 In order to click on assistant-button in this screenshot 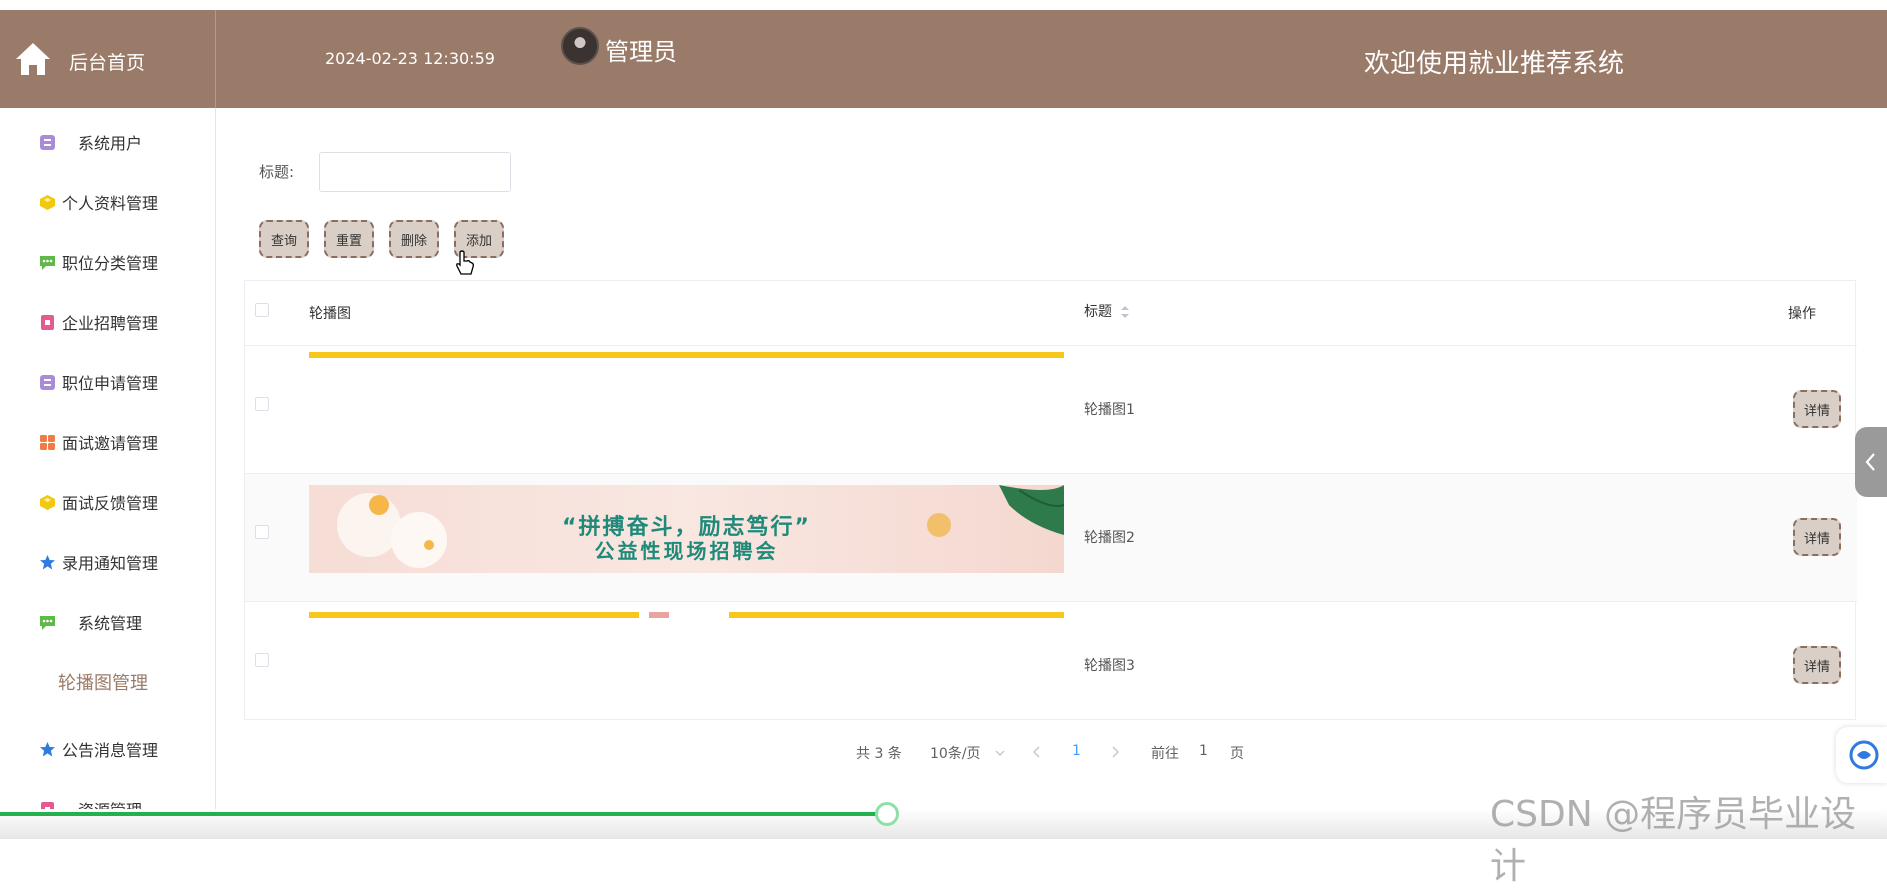, I will do `click(1861, 755)`.